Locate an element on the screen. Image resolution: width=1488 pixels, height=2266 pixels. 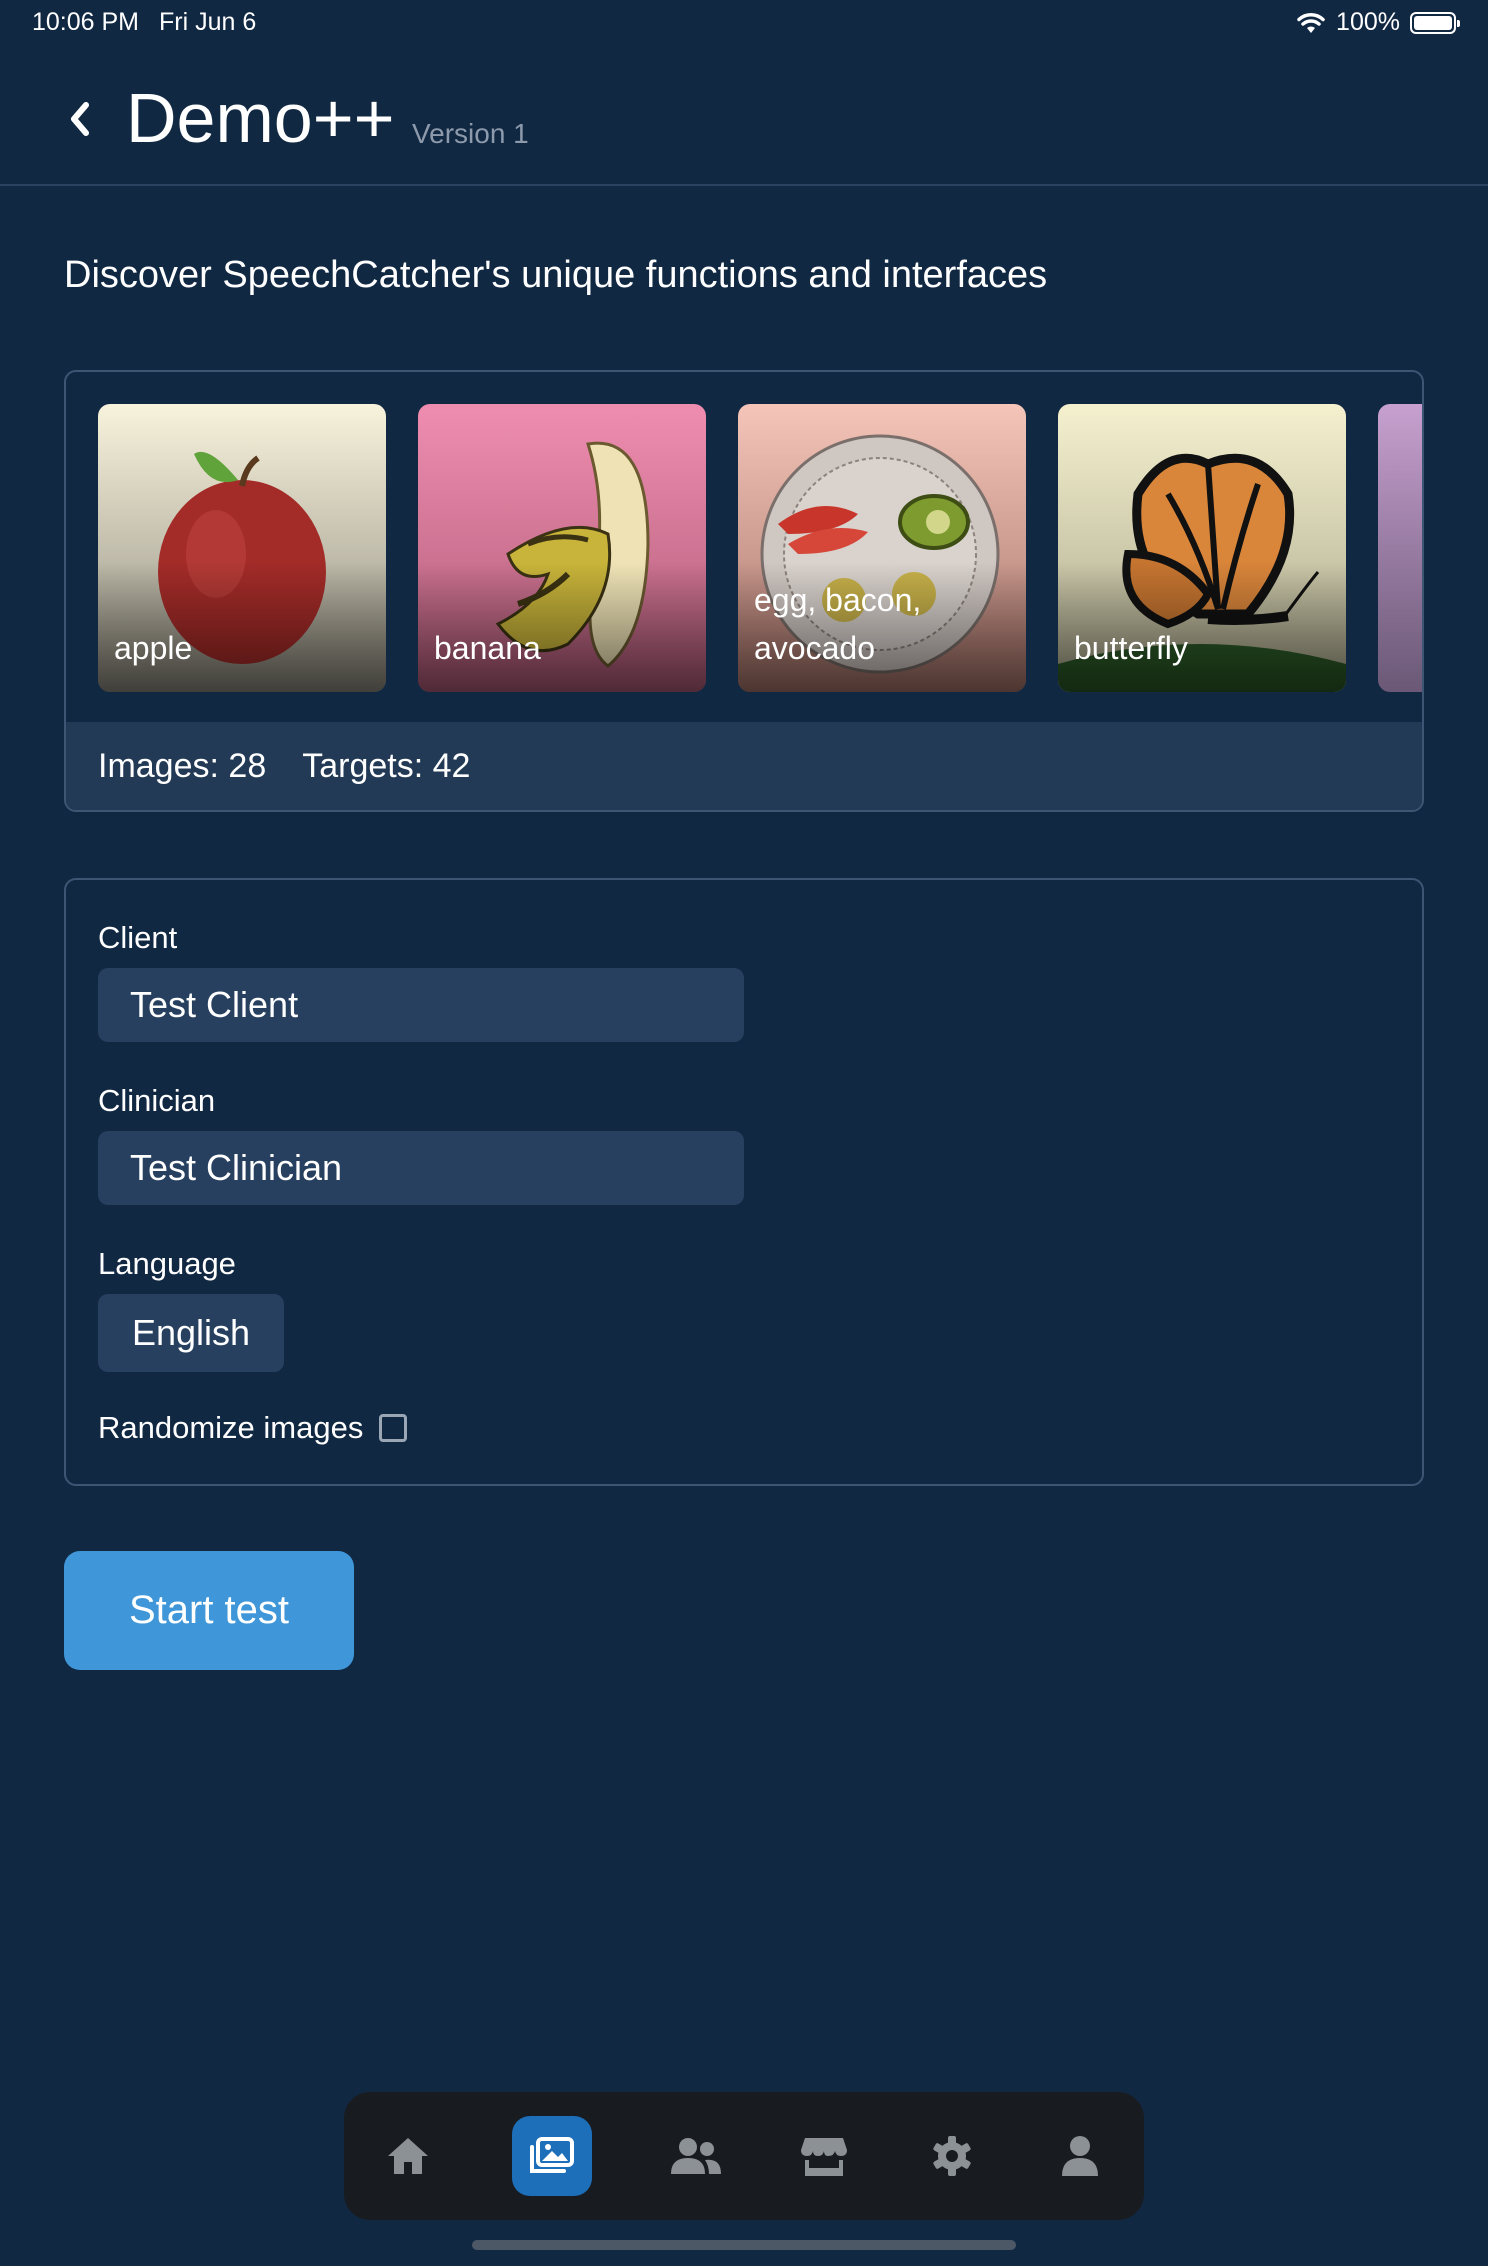
status-time: 10:06 PM is located at coordinates (86, 22).